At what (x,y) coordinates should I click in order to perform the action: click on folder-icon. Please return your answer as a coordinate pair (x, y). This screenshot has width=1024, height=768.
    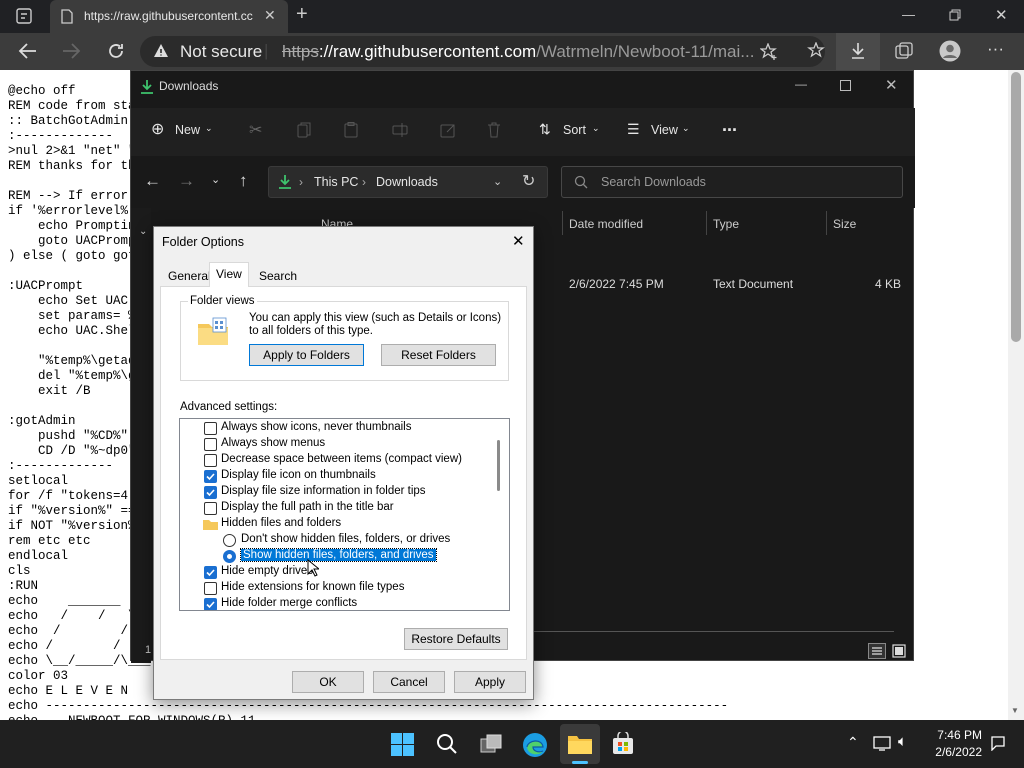
    Looking at the image, I should click on (213, 331).